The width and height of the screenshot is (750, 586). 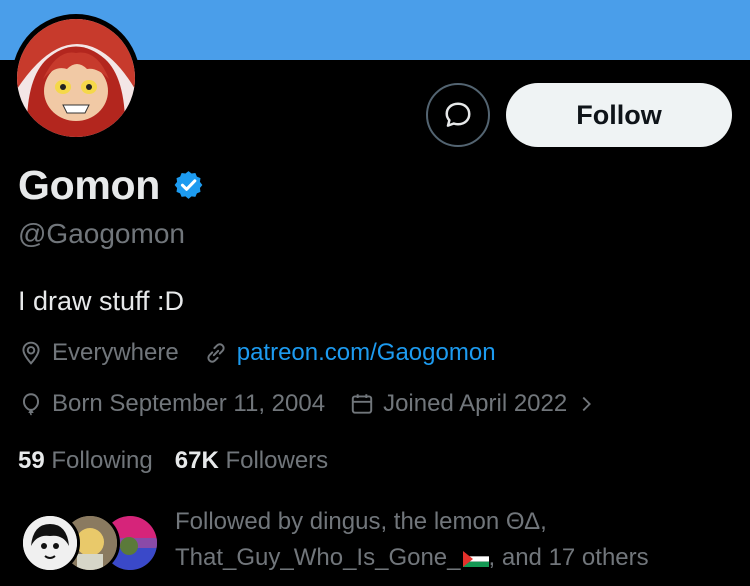 What do you see at coordinates (361, 521) in the screenshot?
I see `followed-by-line-1: Followed by dingus, the lemon ΘΔ,` at bounding box center [361, 521].